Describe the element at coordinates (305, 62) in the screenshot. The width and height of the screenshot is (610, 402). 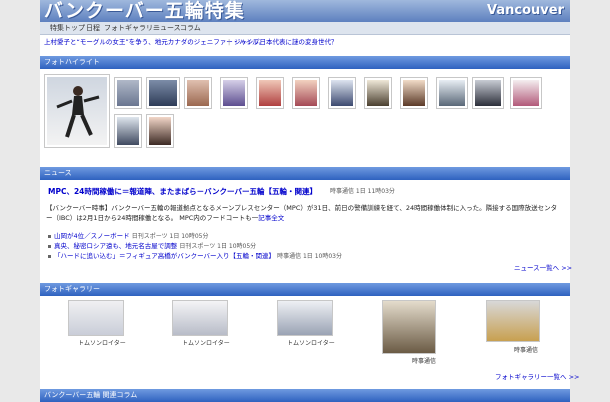
I see `section-bar-photo-highlight: フォトハイライト` at that location.